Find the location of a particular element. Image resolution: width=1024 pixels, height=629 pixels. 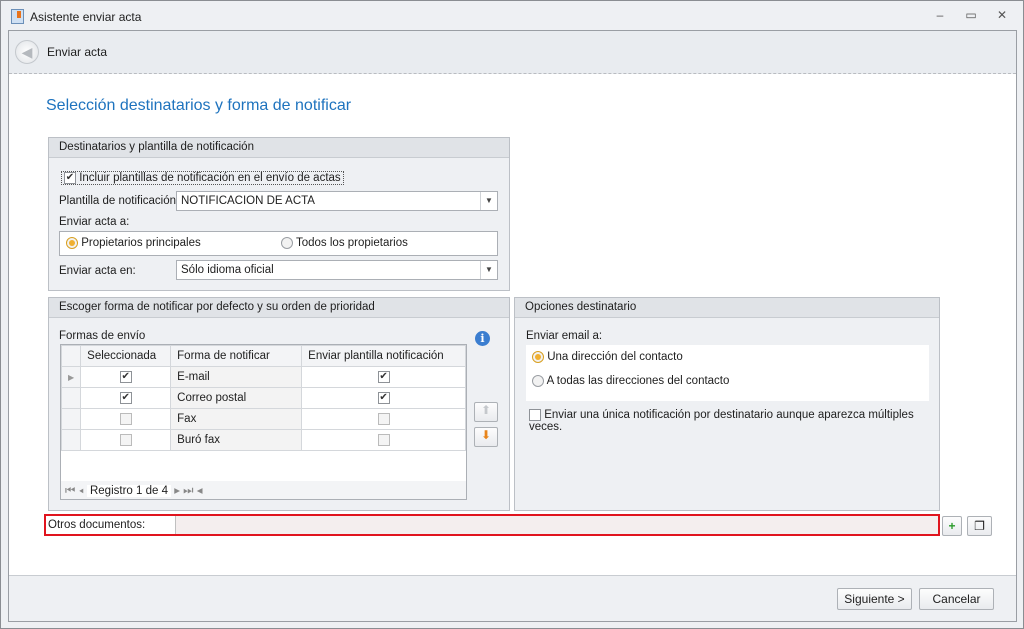

column-header: Forma de notificar is located at coordinates (236, 356).